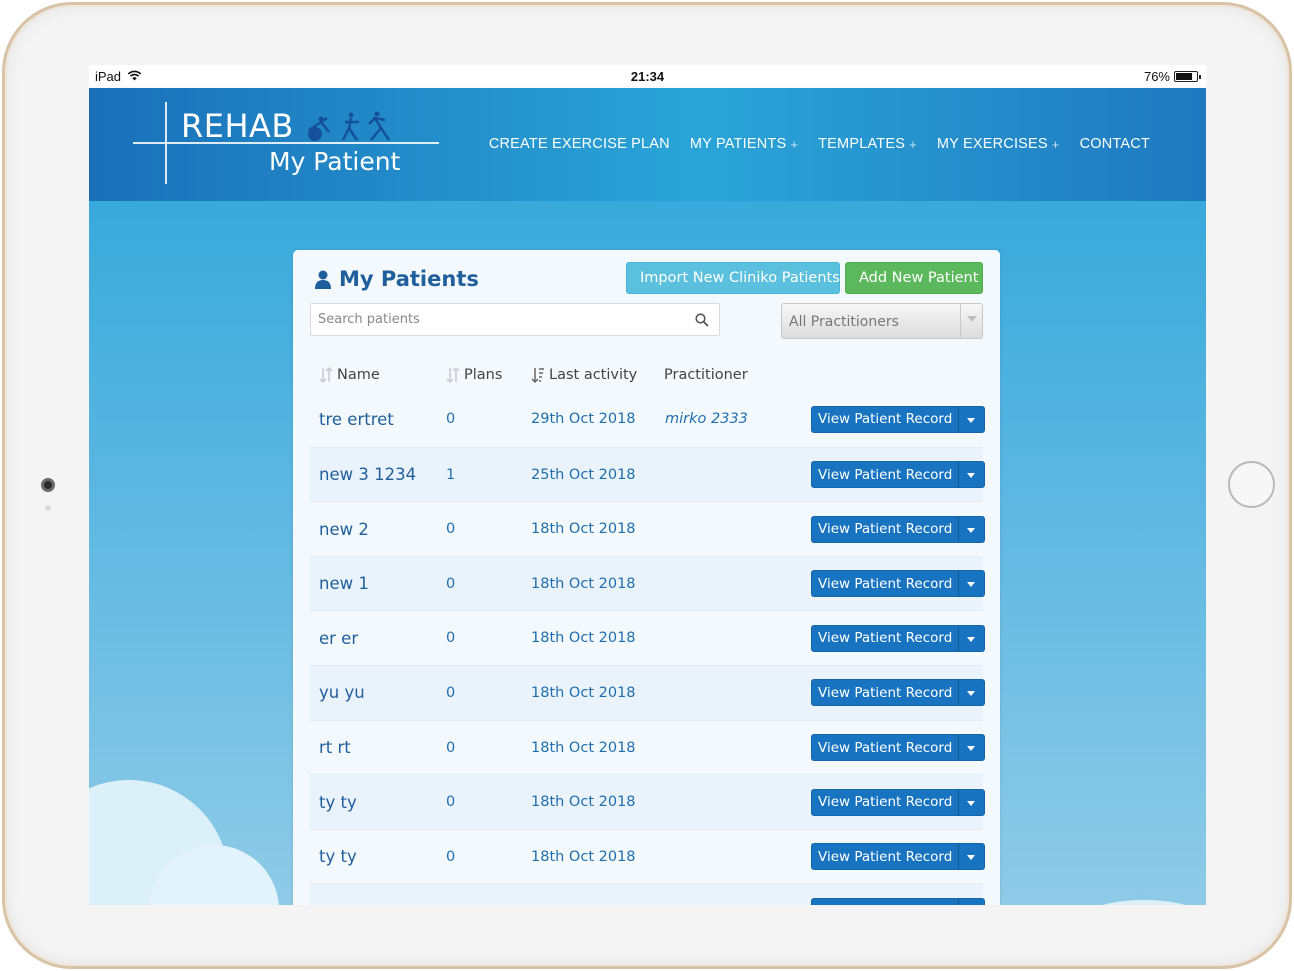  I want to click on status-time: 21:34, so click(647, 76).